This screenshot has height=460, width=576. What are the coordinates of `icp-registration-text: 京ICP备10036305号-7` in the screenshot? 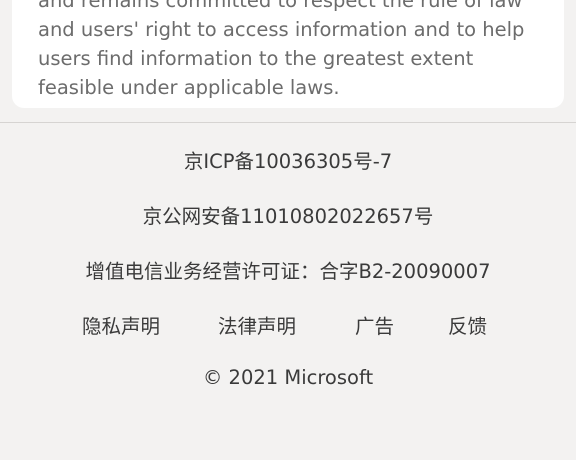 It's located at (288, 159).